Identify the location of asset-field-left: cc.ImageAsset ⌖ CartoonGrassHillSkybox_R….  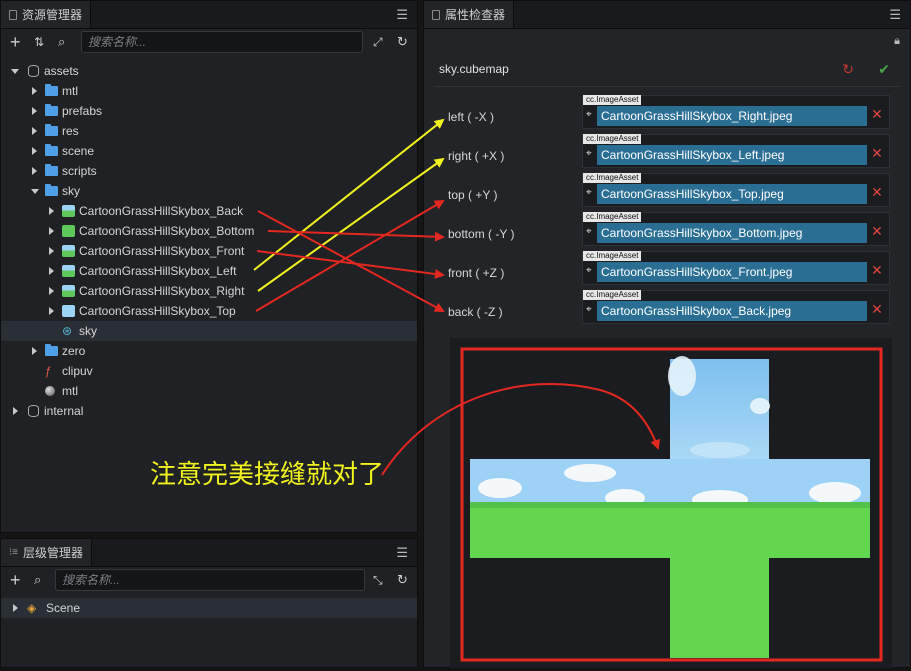
(736, 112).